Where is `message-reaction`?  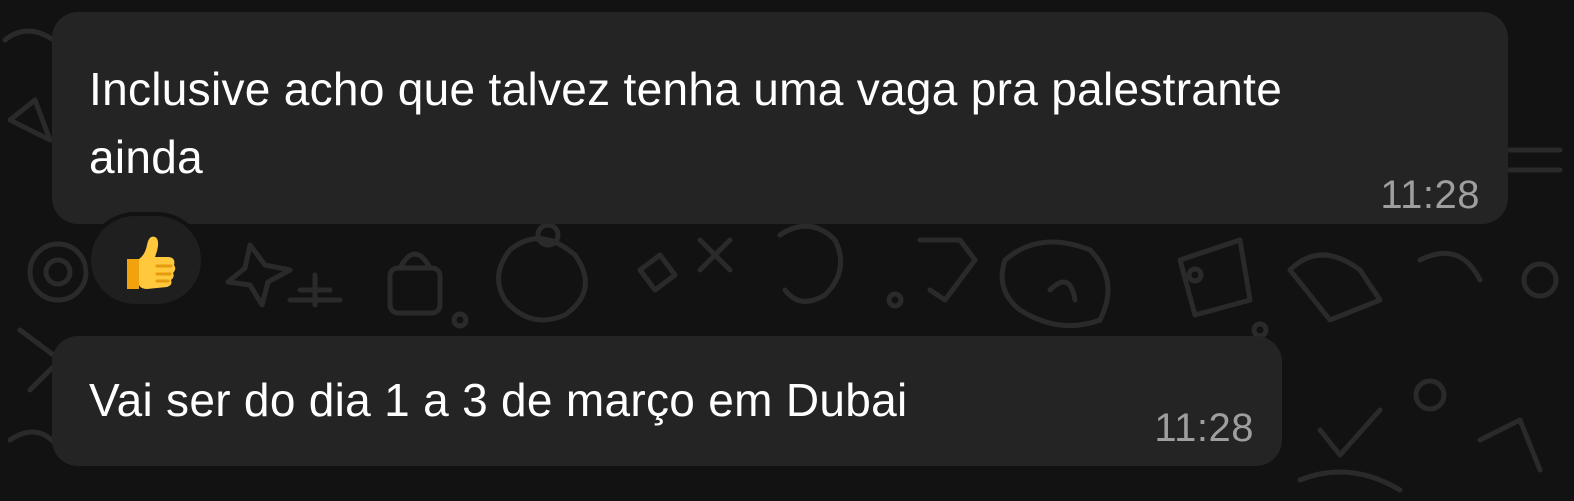 message-reaction is located at coordinates (146, 260).